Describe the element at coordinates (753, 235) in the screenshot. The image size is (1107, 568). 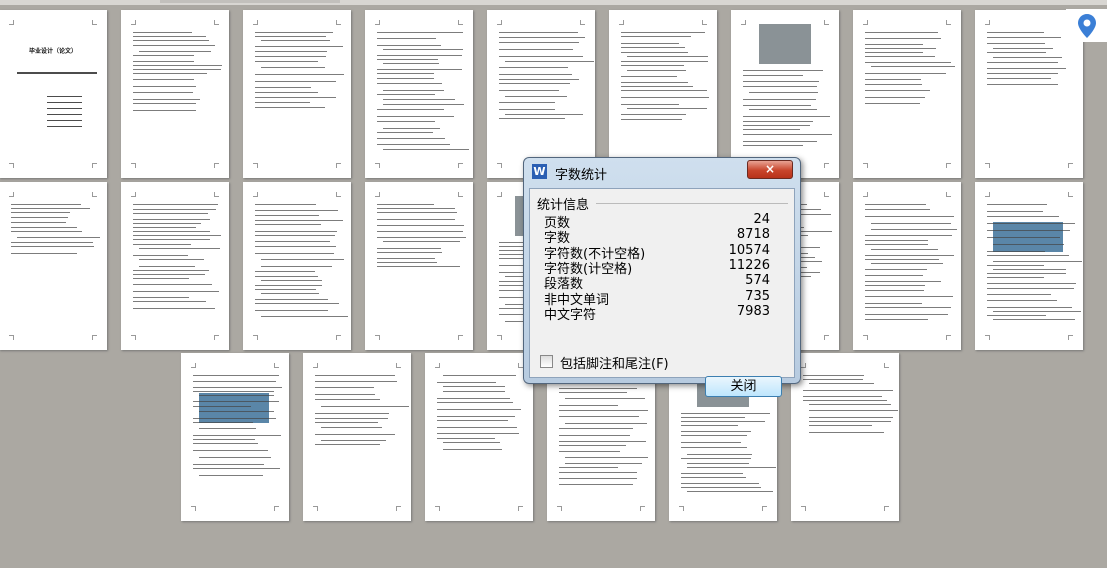
I see `stat-value: 8718` at that location.